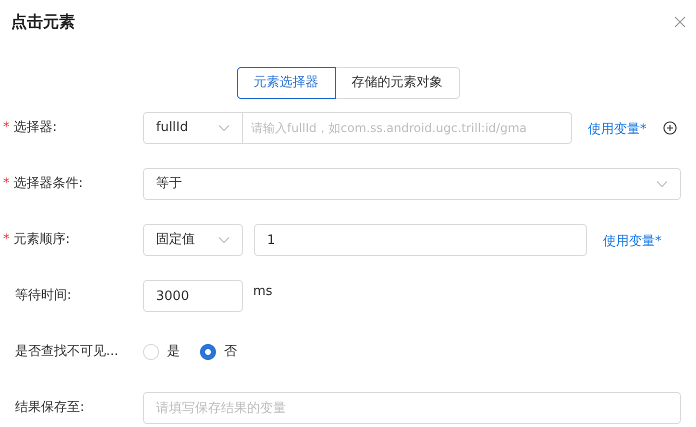 The image size is (696, 427). What do you see at coordinates (669, 128) in the screenshot?
I see `add-circle-icon` at bounding box center [669, 128].